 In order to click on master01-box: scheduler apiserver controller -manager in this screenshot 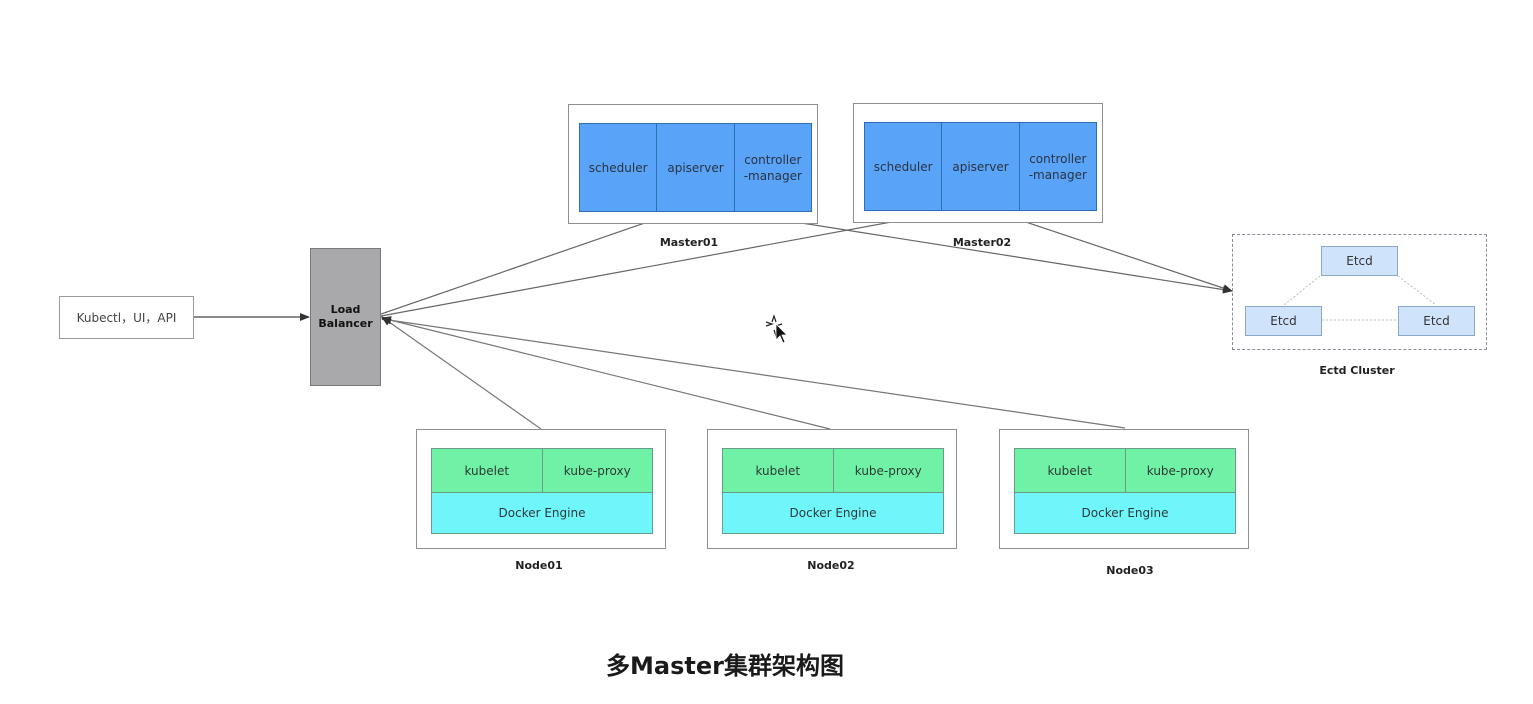, I will do `click(693, 164)`.